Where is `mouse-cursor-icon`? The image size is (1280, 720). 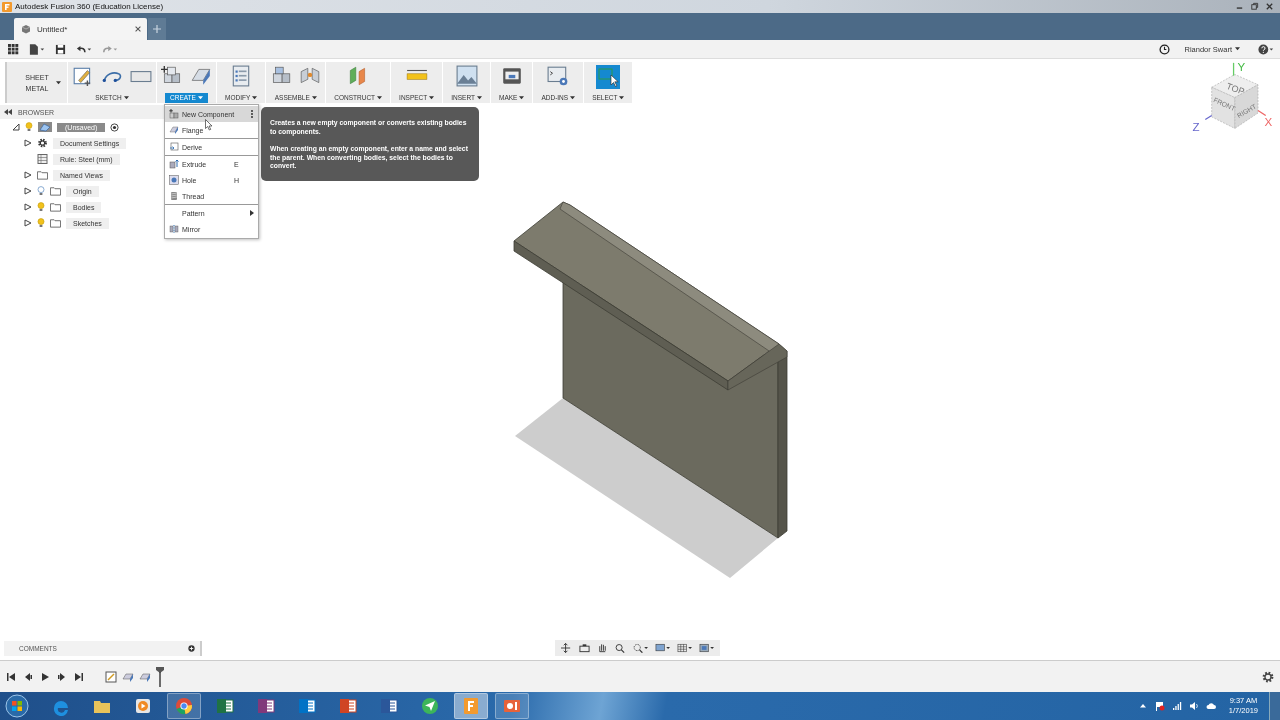 mouse-cursor-icon is located at coordinates (209, 125).